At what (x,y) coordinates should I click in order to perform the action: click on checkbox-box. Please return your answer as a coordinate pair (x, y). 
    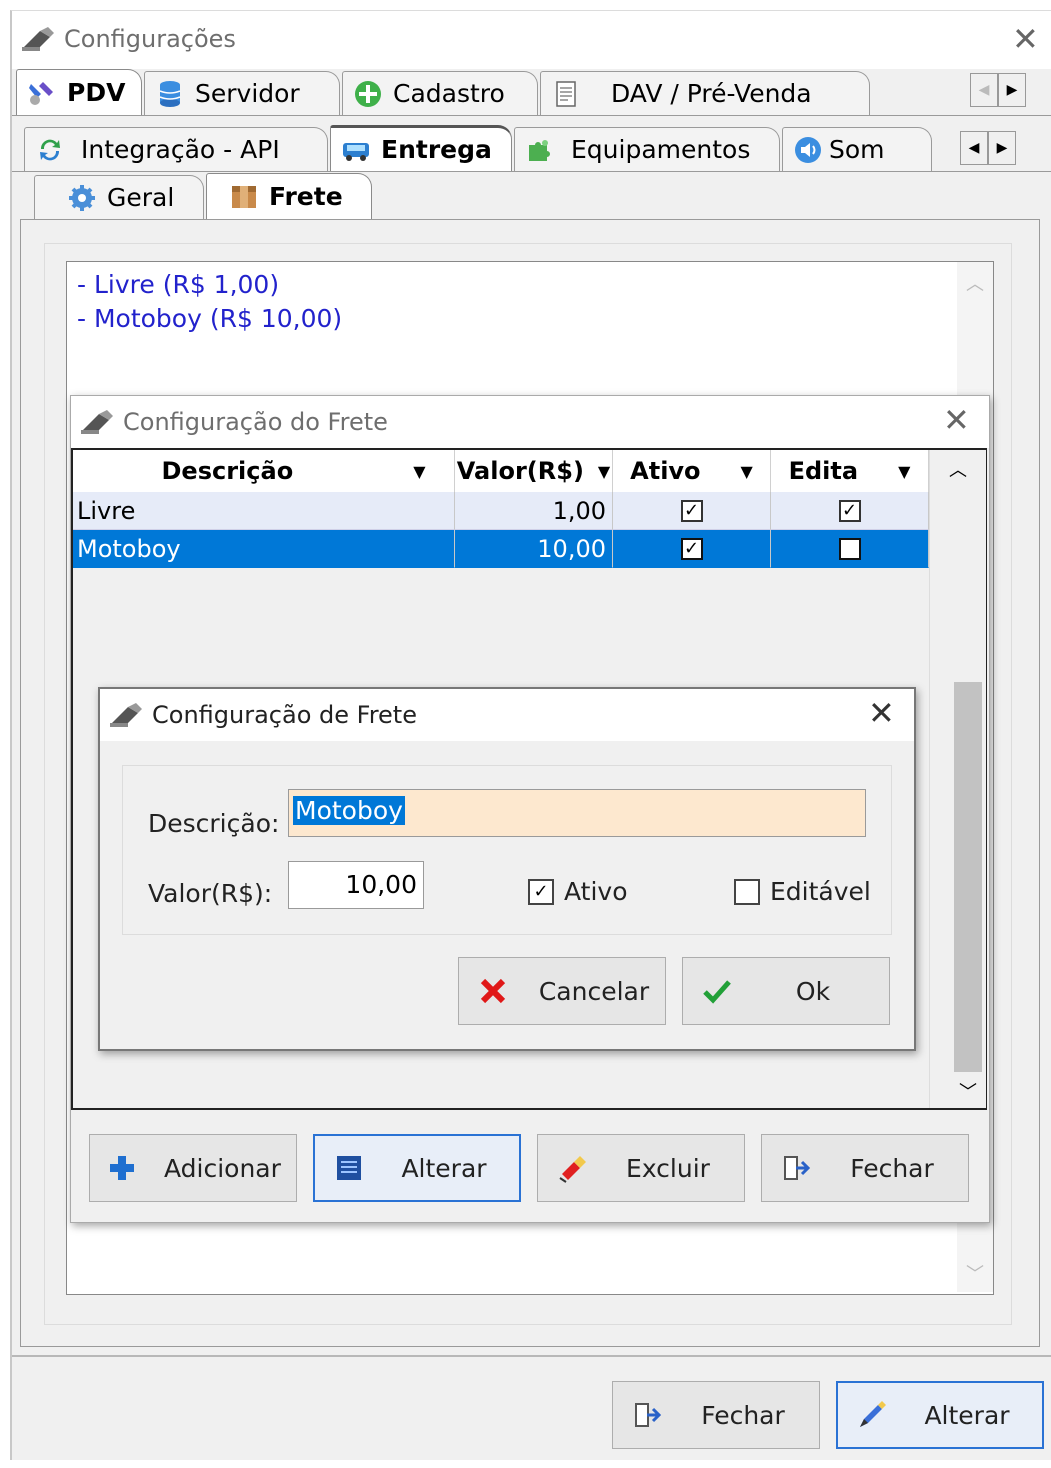
    Looking at the image, I should click on (747, 891).